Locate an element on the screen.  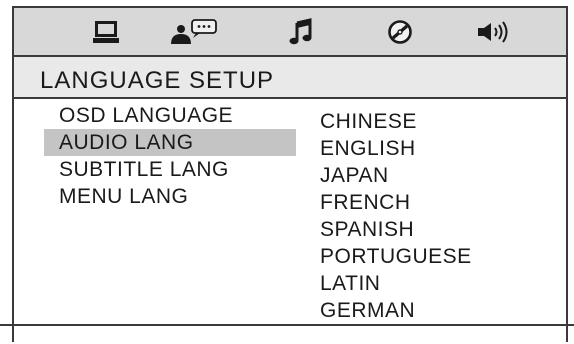
page-title: LANGUAGE SETUP is located at coordinates (157, 80).